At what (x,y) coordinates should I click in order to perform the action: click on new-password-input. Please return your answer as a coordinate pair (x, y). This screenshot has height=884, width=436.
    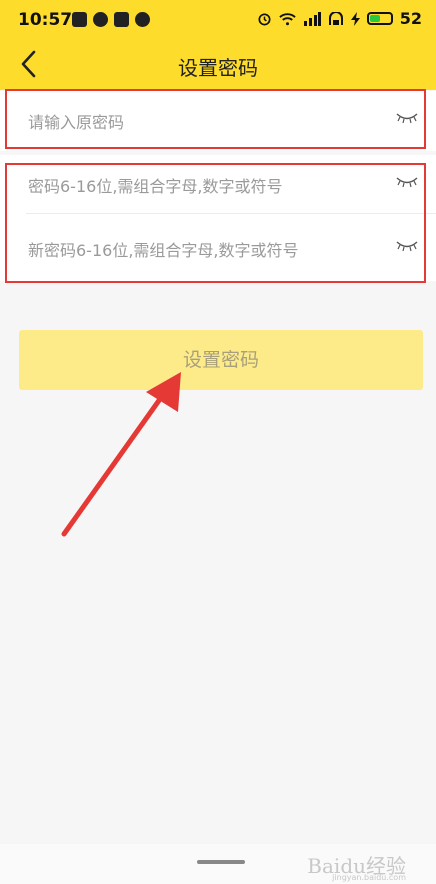
    Looking at the image, I should click on (203, 186).